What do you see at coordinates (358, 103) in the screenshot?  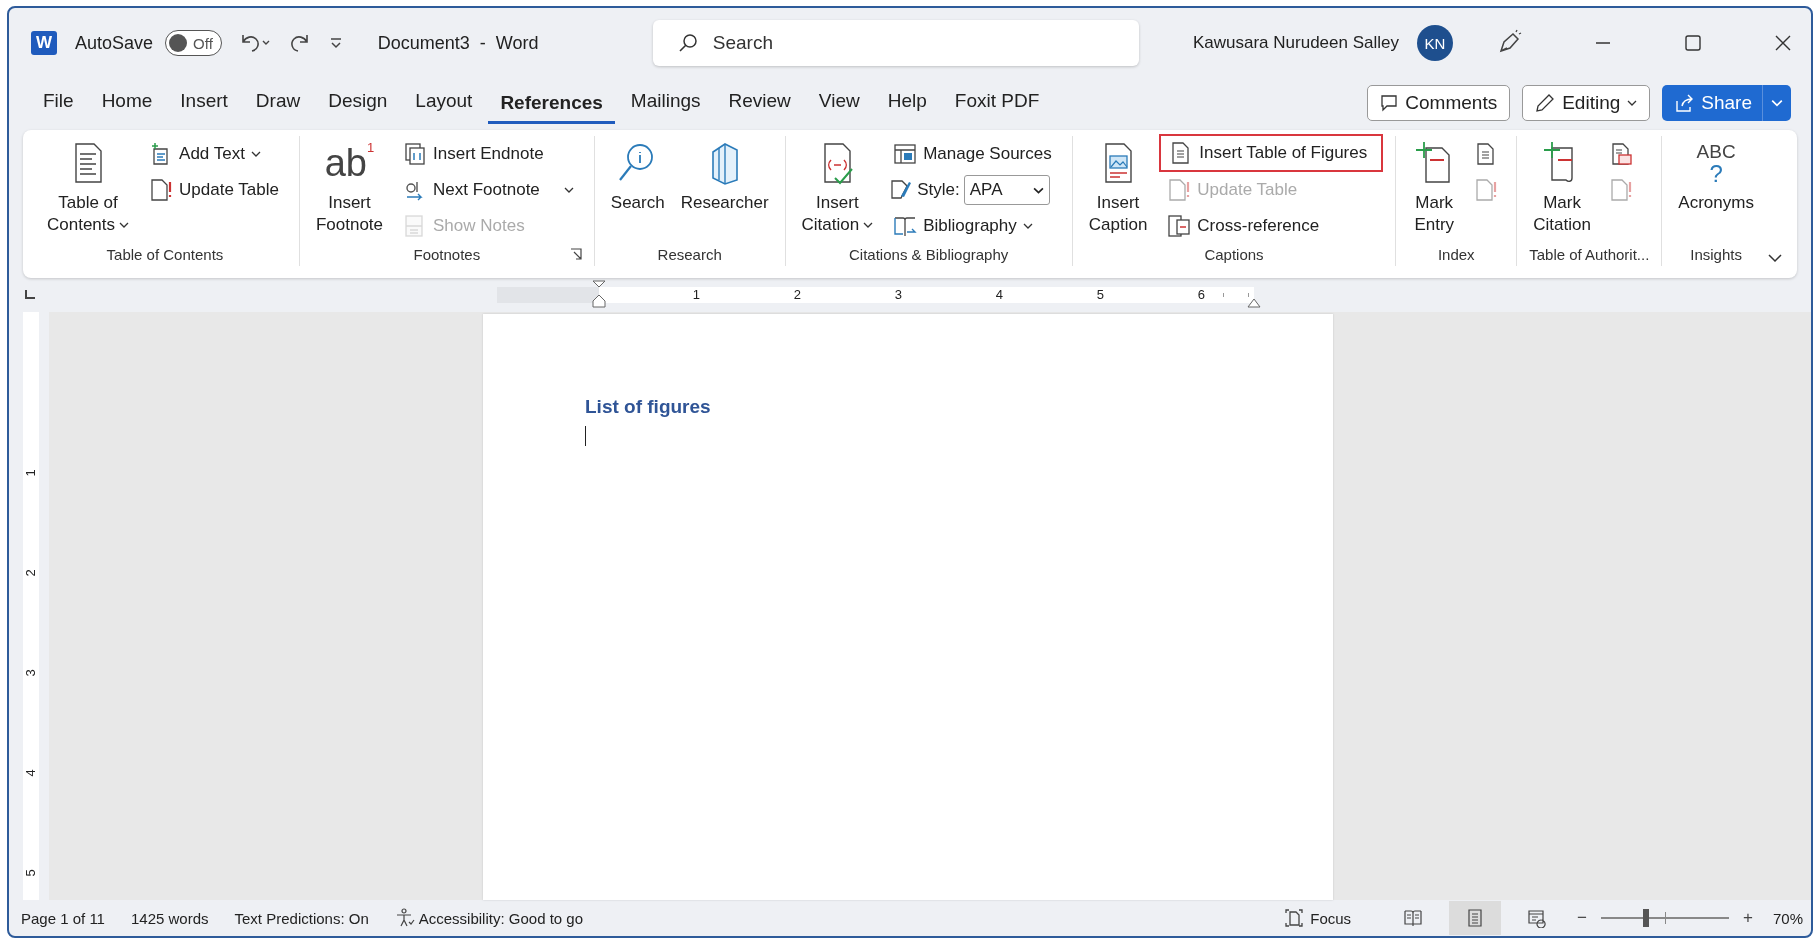 I see `ribbon-tab: Design` at bounding box center [358, 103].